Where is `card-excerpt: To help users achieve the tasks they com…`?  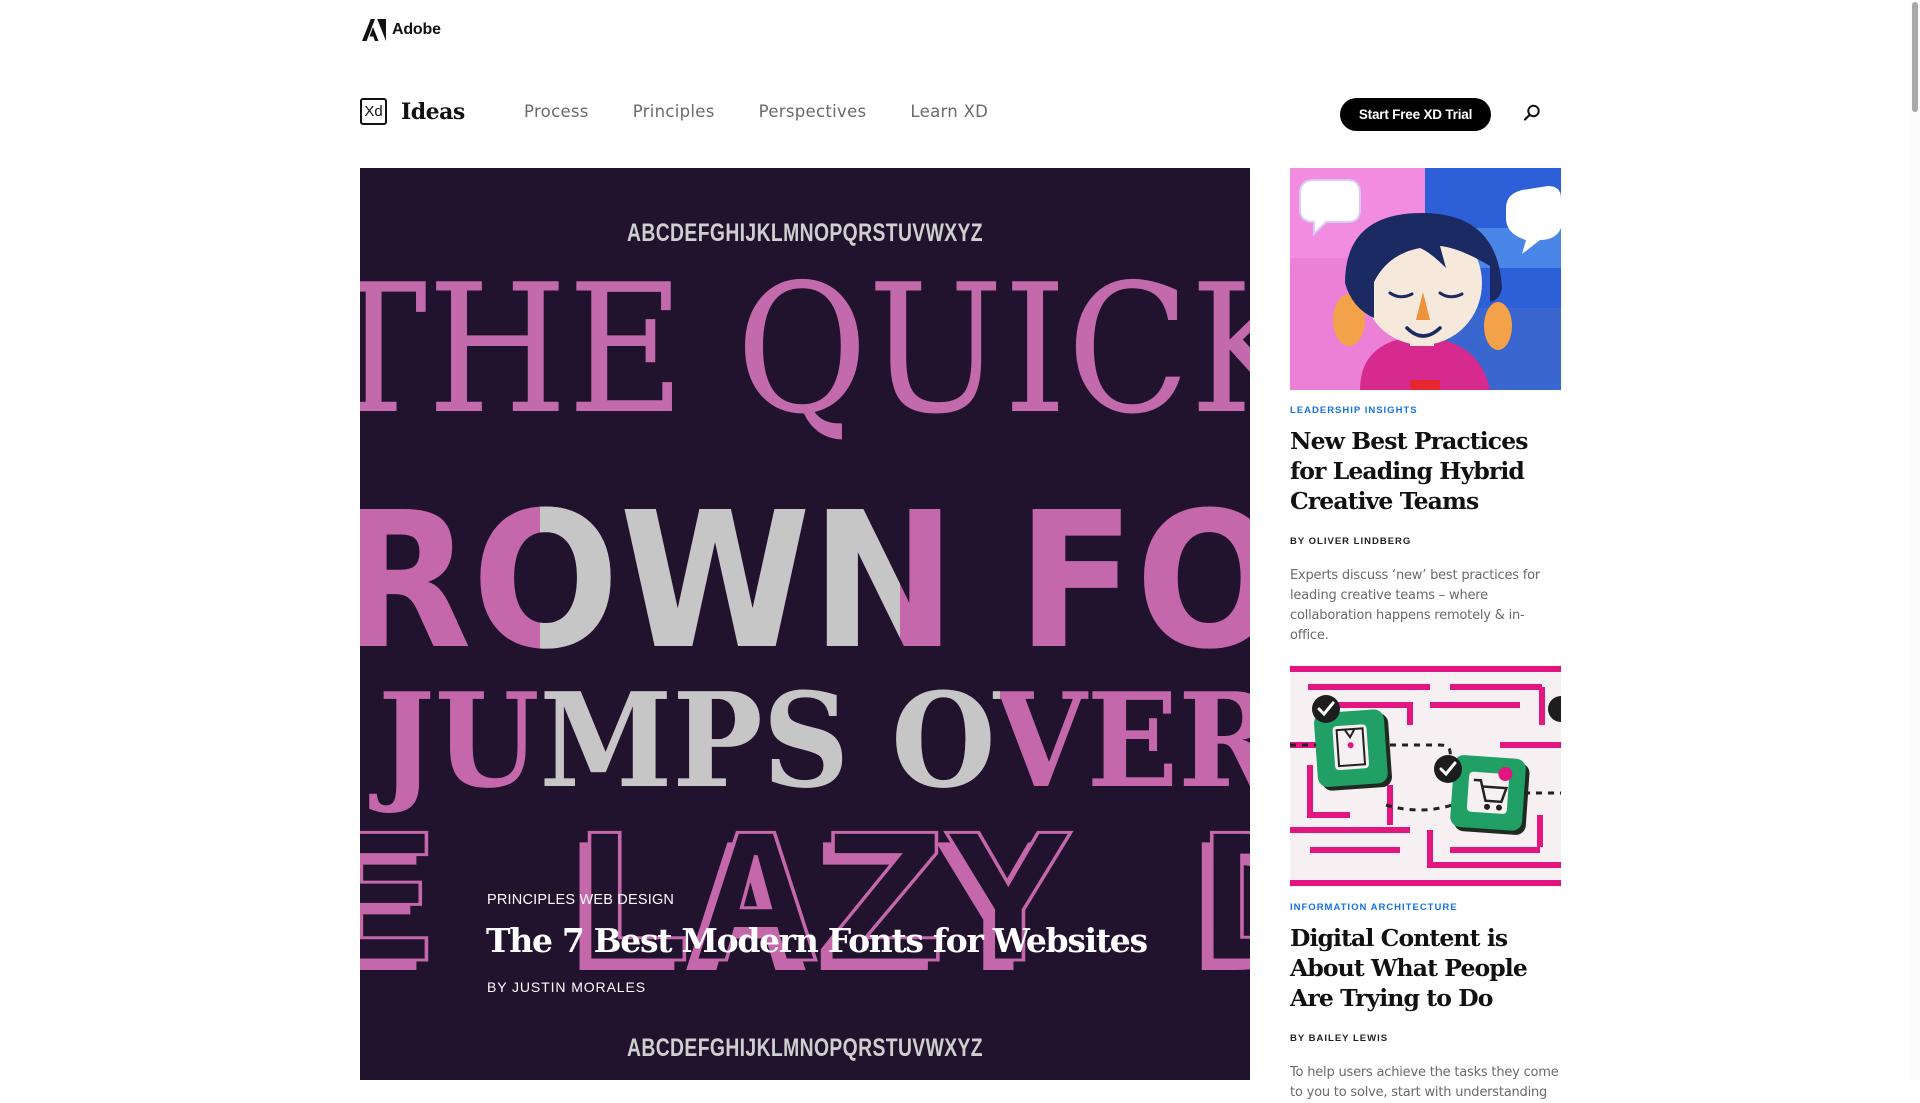
card-excerpt: To help users achieve the tasks they com… is located at coordinates (1424, 1082).